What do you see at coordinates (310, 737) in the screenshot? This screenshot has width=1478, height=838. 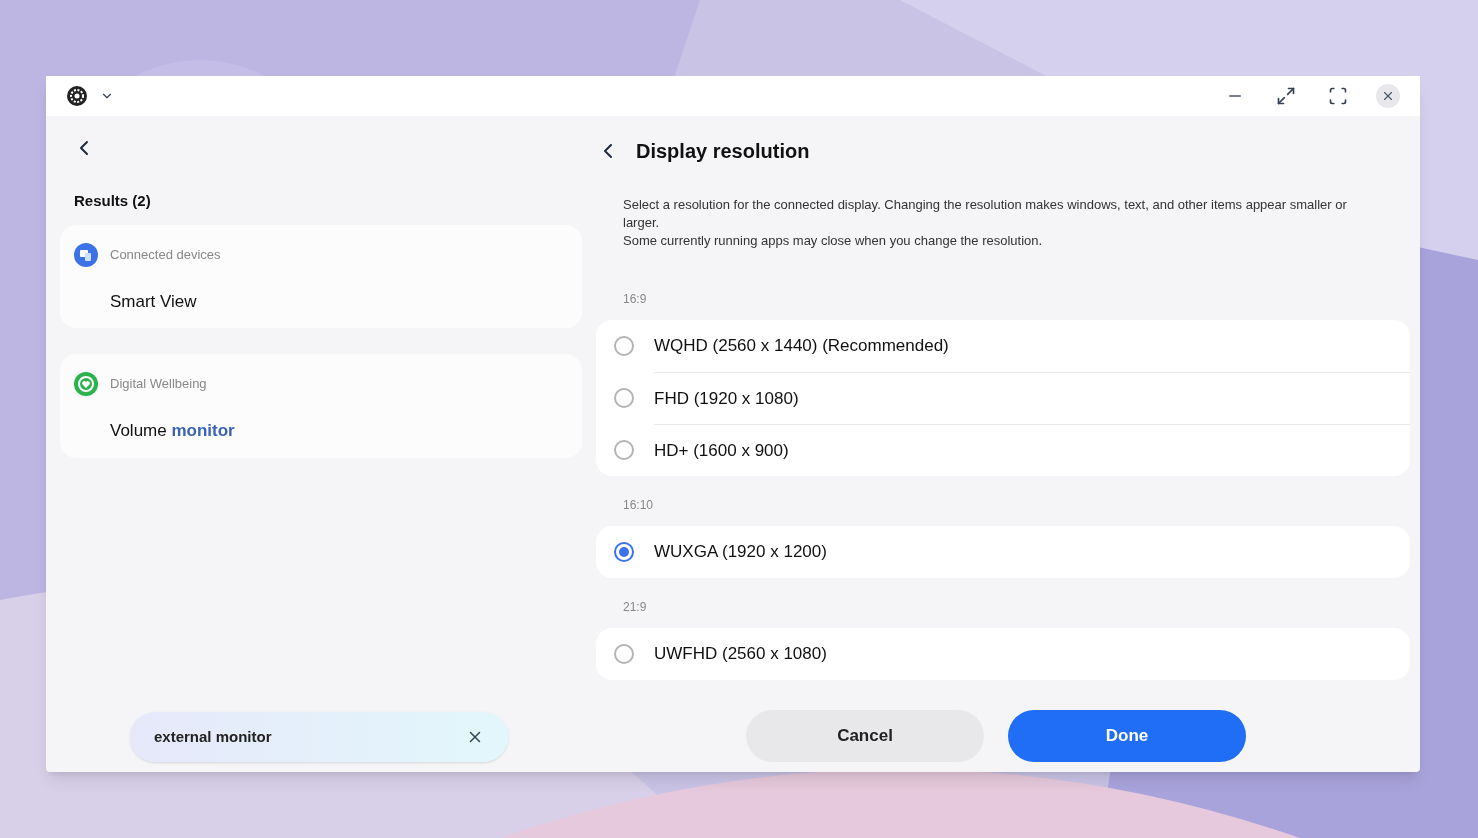 I see `search-input: external monitor` at bounding box center [310, 737].